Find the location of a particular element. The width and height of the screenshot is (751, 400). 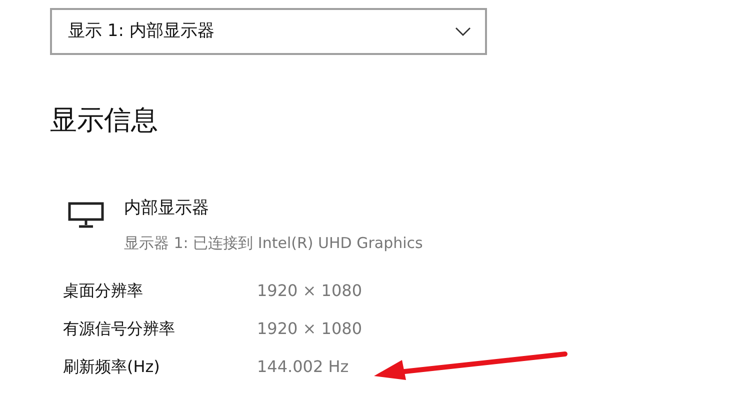

chevron-down-icon is located at coordinates (463, 31).